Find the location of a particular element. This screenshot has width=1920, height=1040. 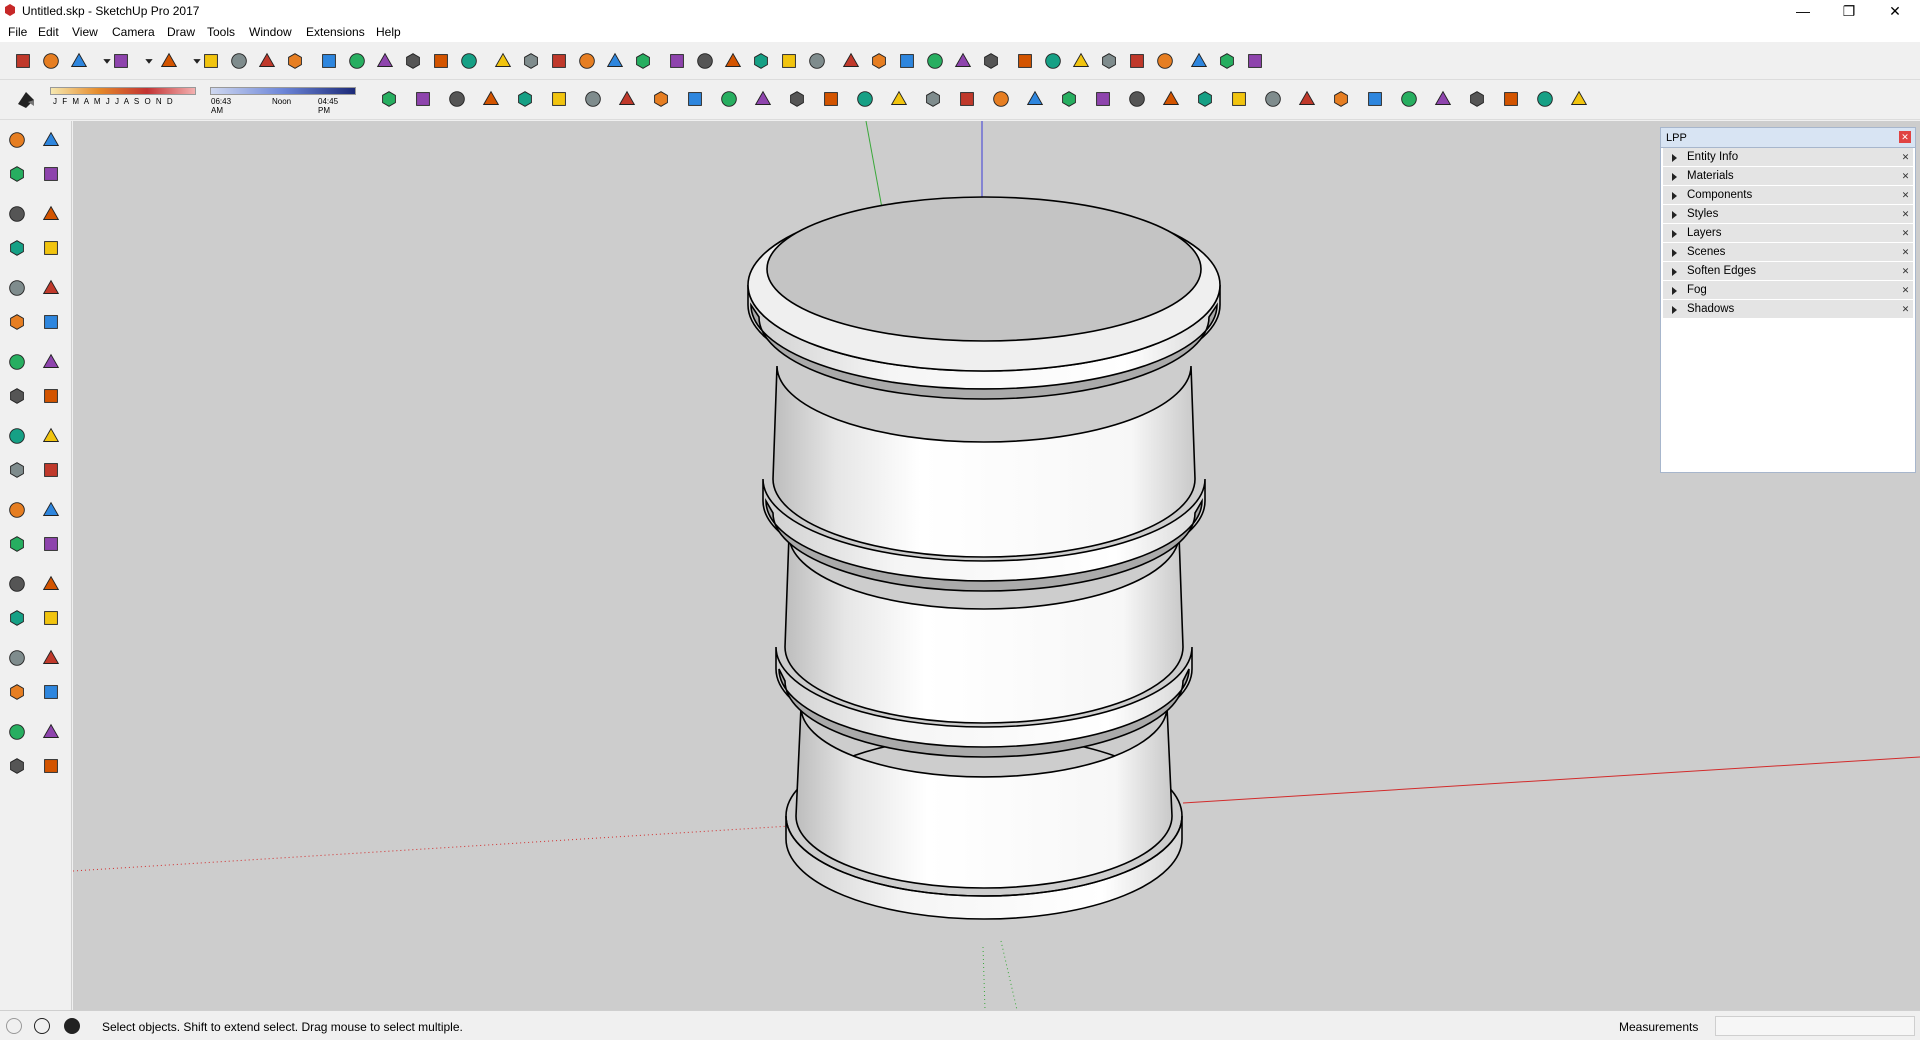

intersect-icon is located at coordinates (734, 62).